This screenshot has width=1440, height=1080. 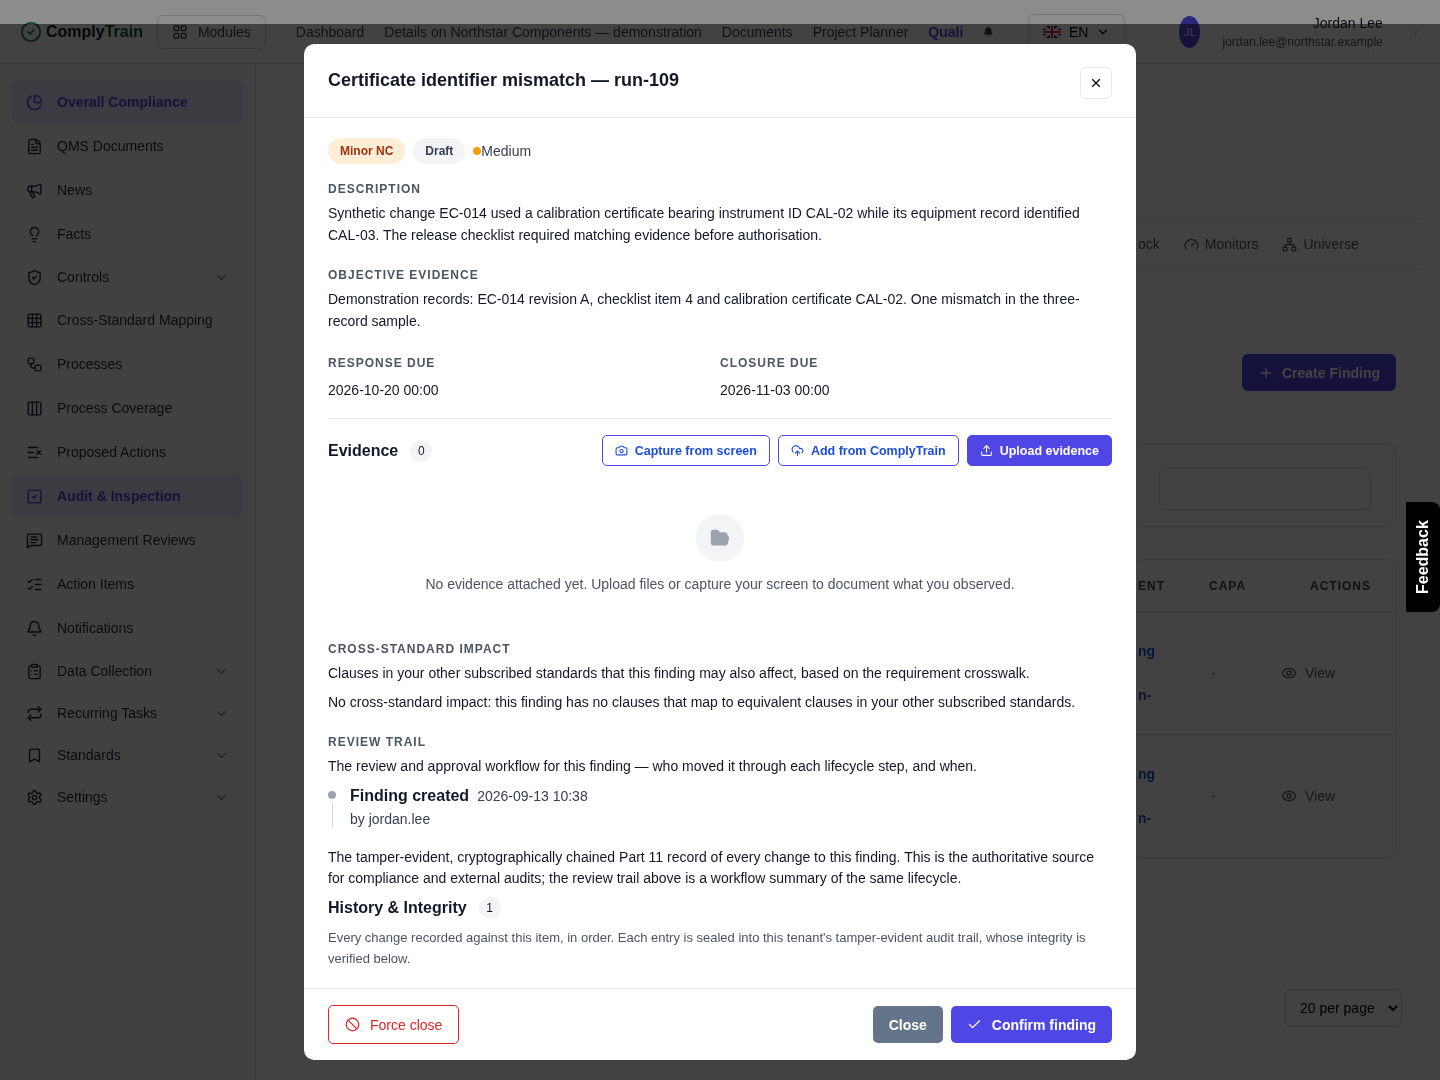 What do you see at coordinates (711, 868) in the screenshot?
I see `section-text: The tamper-evident, cryptographically chained Part 11 record of every change to this finding. This is the authoritative source for compliance and external audits; the review trail above is a workflow summary of the same lifecycle.` at bounding box center [711, 868].